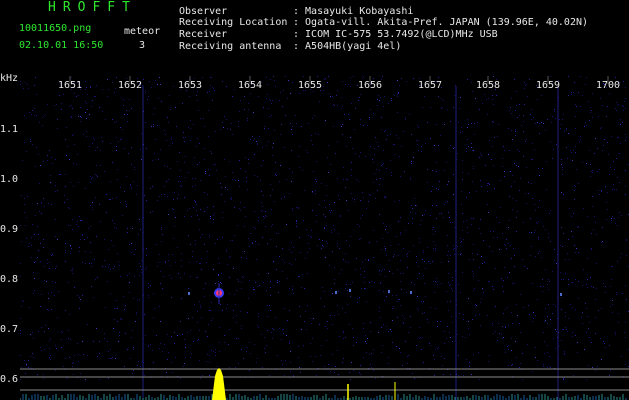  Describe the element at coordinates (190, 85) in the screenshot. I see `x-tick-label: 1653` at that location.